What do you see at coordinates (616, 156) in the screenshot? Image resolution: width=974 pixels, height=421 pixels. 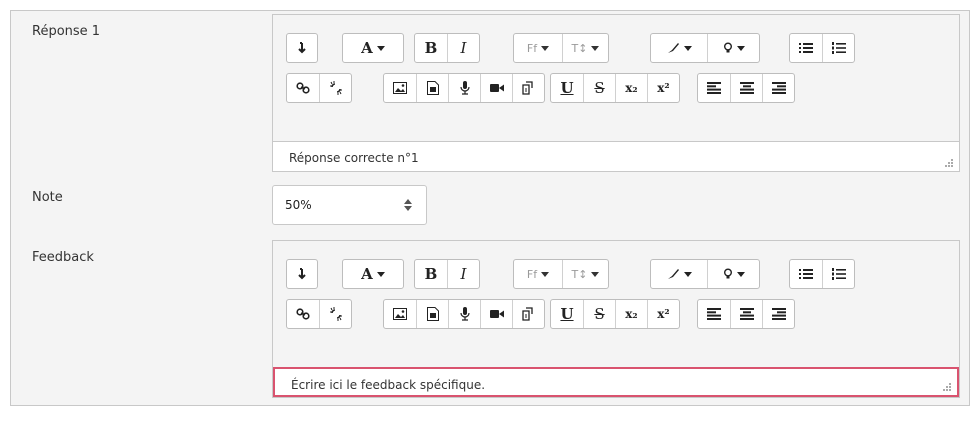 I see `response-text-area: Réponse correcte n°1` at bounding box center [616, 156].